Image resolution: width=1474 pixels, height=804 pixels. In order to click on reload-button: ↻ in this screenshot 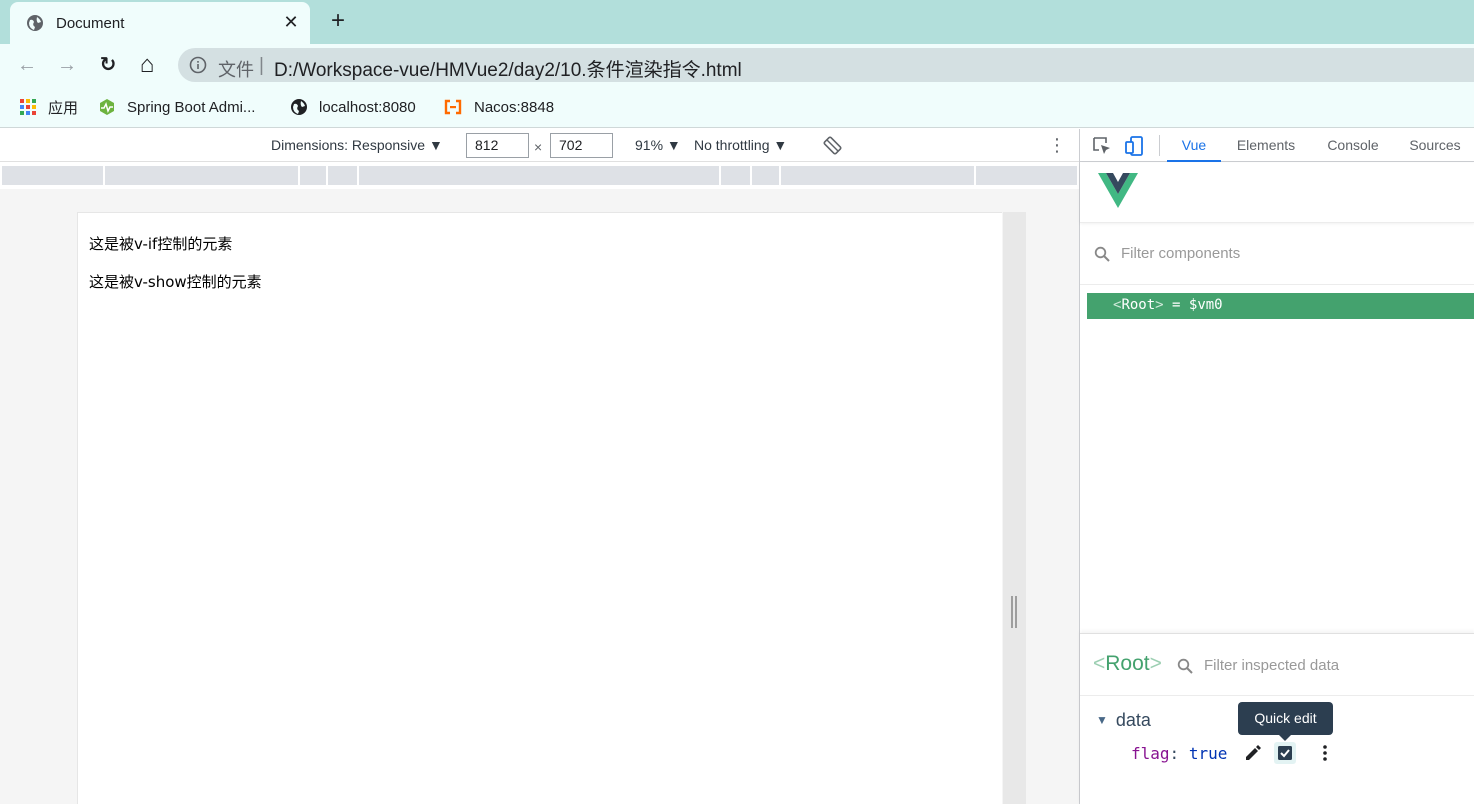, I will do `click(108, 65)`.